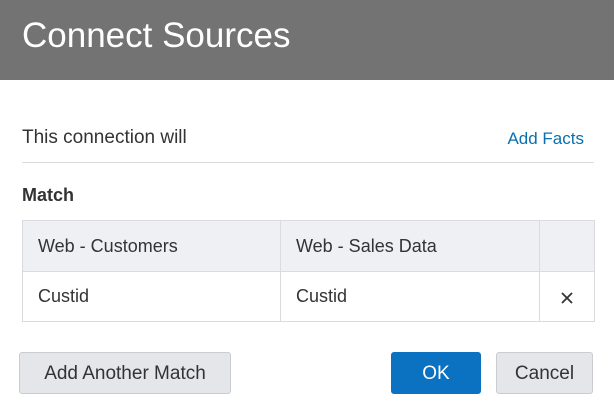 This screenshot has width=614, height=414. Describe the element at coordinates (545, 139) in the screenshot. I see `add-facts-link: Add Facts` at that location.